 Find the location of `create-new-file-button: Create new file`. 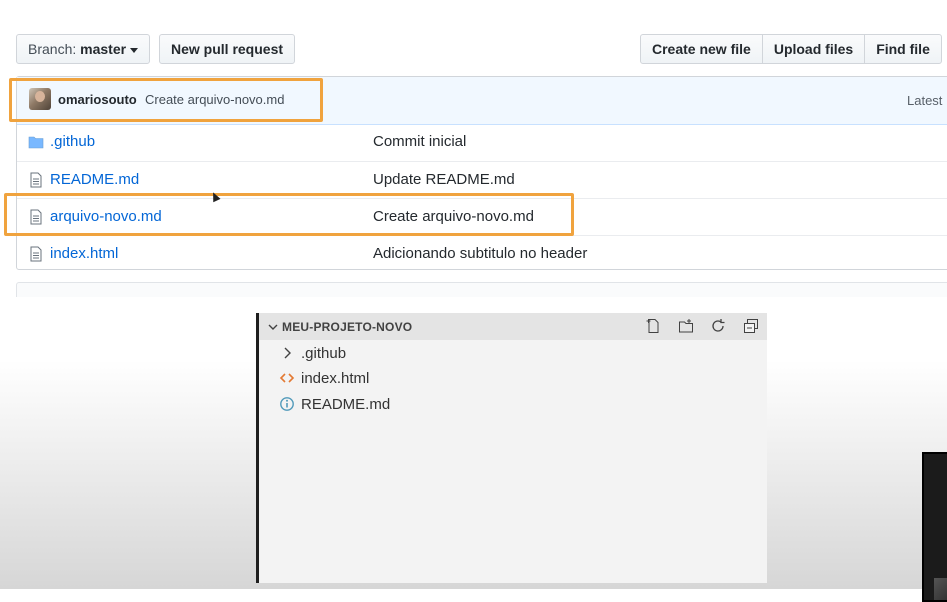

create-new-file-button: Create new file is located at coordinates (701, 49).